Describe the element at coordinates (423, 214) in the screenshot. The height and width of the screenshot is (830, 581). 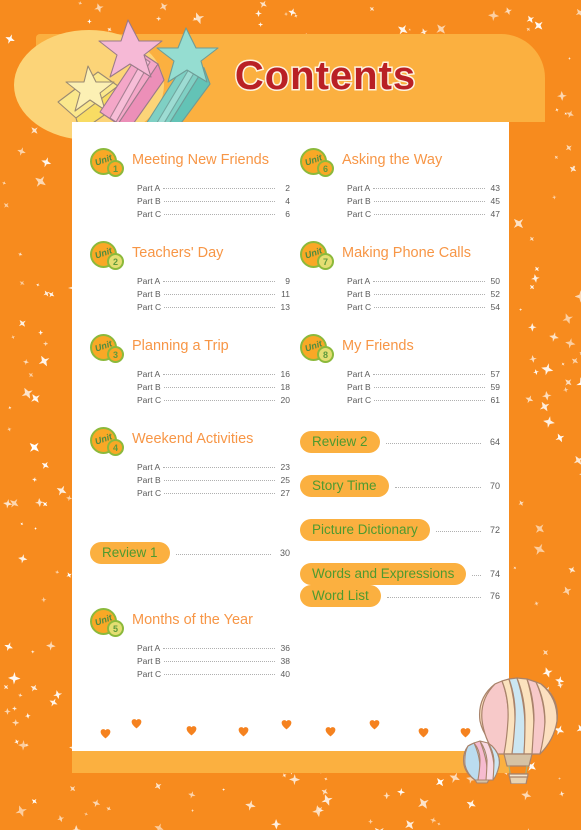
I see `part-row: Part C 47` at that location.